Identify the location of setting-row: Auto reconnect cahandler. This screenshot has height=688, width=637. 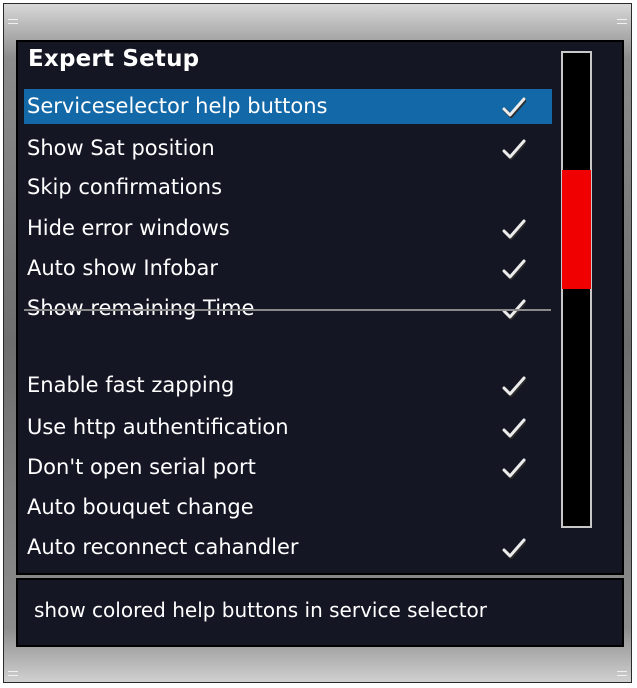
(288, 547).